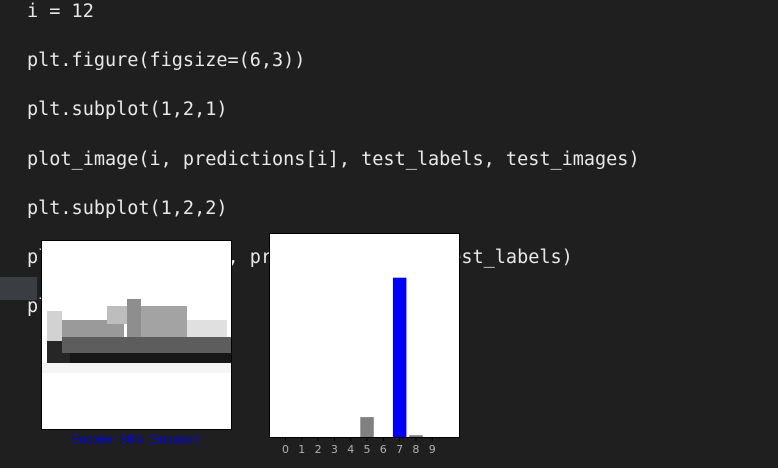 This screenshot has height=468, width=778. What do you see at coordinates (127, 208) in the screenshot?
I see `code-line: plt.subplot(1,2,2)` at bounding box center [127, 208].